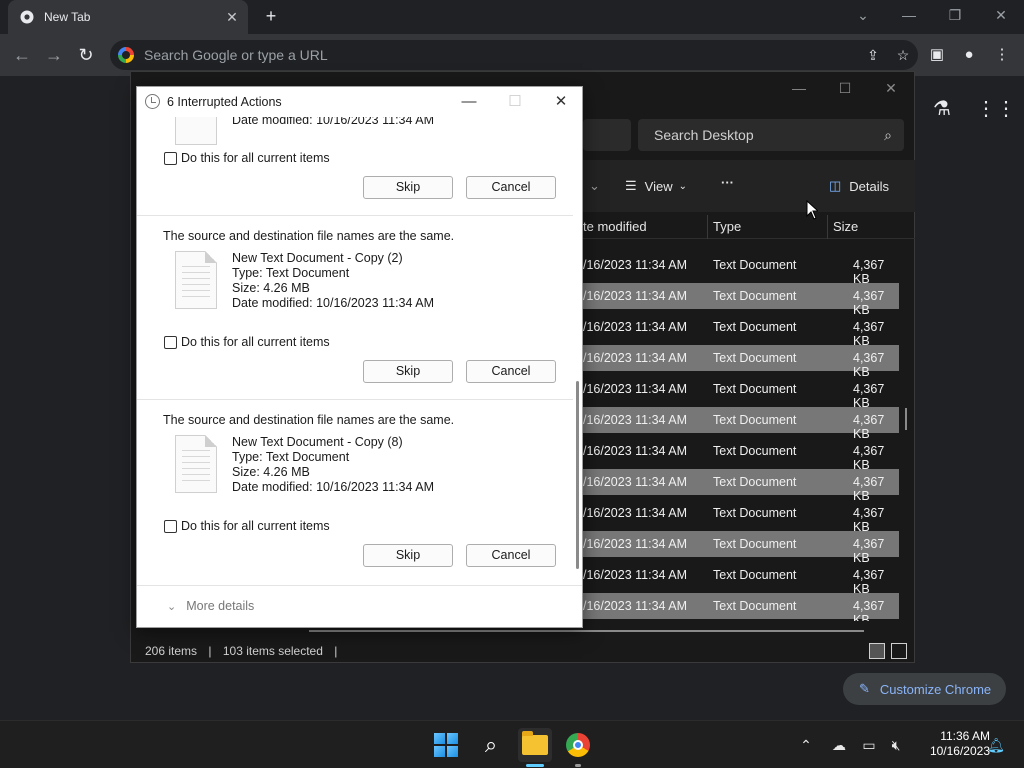  What do you see at coordinates (727, 182) in the screenshot?
I see `more-options-button: ···` at bounding box center [727, 182].